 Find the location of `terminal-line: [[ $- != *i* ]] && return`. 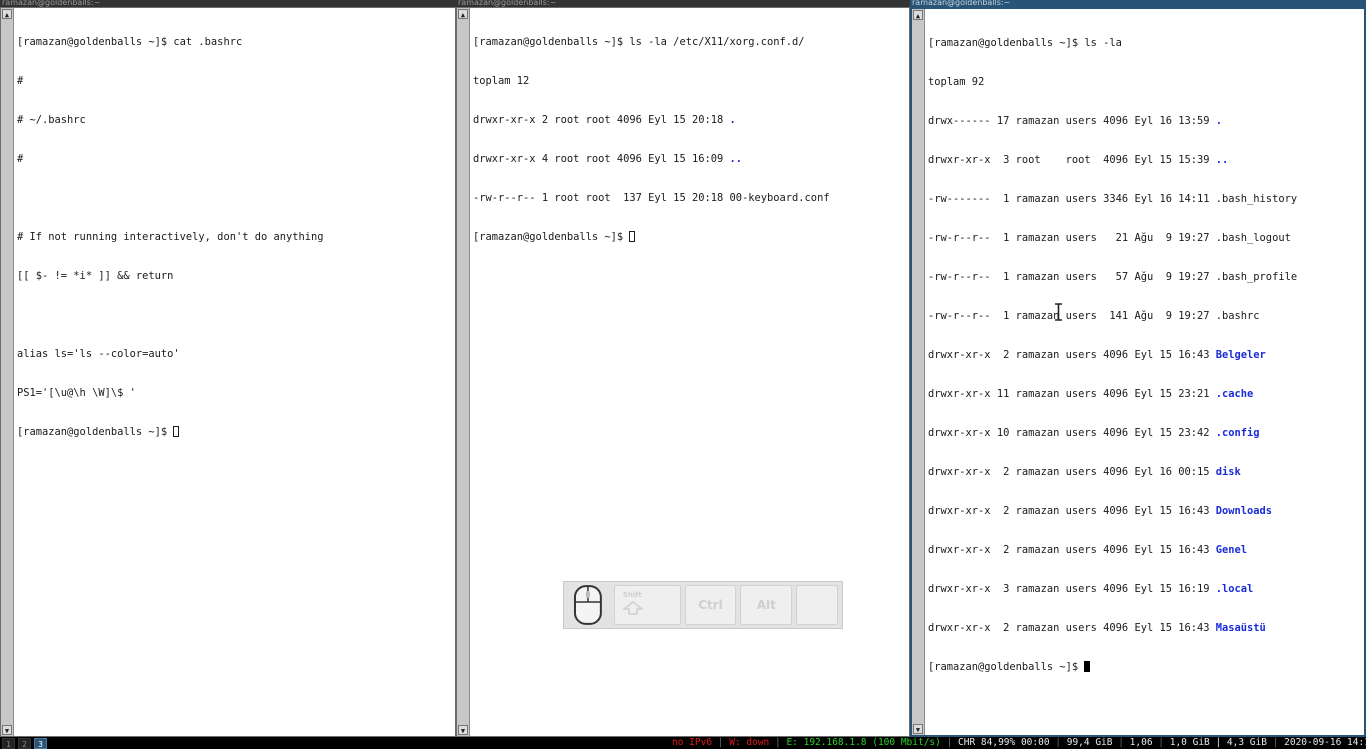

terminal-line: [[ $- != *i* ]] && return is located at coordinates (95, 276).